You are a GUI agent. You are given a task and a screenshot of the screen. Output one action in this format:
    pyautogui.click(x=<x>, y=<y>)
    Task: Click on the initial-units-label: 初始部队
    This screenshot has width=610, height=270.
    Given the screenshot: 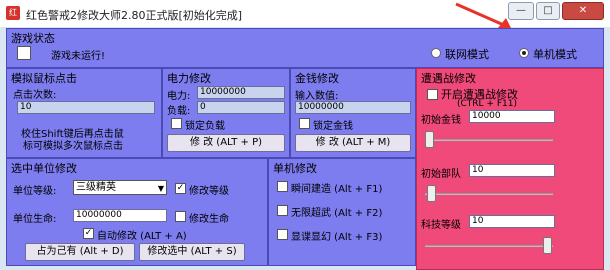 What is the action you would take?
    pyautogui.click(x=441, y=174)
    